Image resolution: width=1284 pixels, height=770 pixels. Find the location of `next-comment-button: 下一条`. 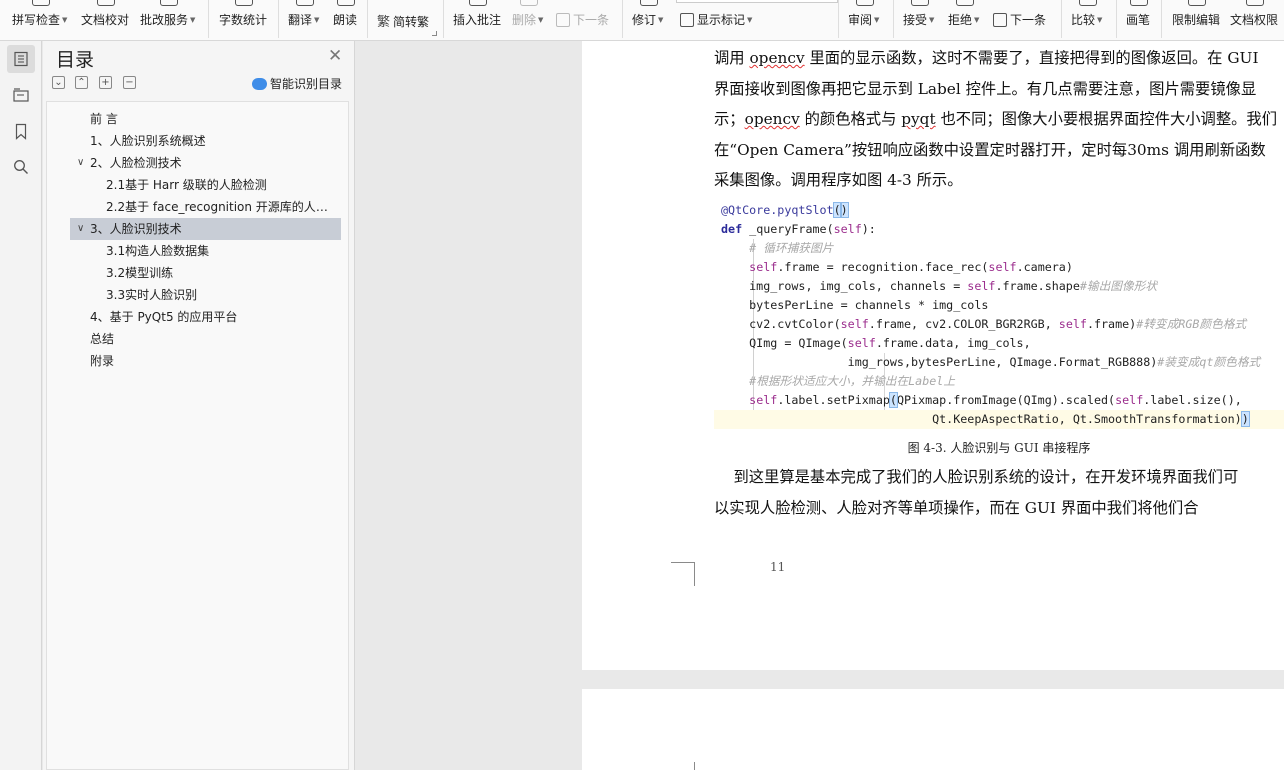

next-comment-button: 下一条 is located at coordinates (585, 20).